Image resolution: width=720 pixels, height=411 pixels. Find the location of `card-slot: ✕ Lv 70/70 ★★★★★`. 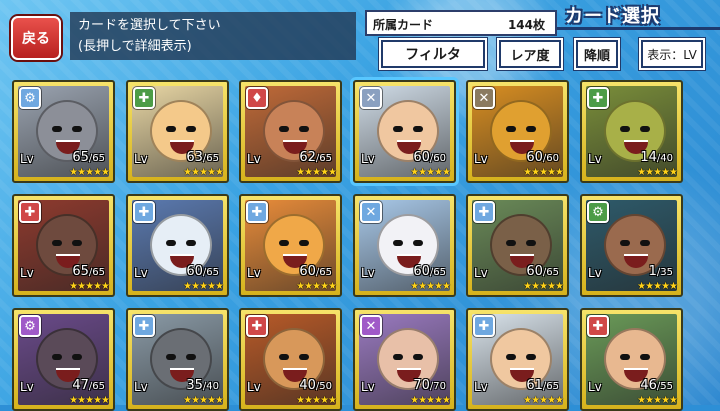

card-slot: ✕ Lv 70/70 ★★★★★ is located at coordinates (404, 359).